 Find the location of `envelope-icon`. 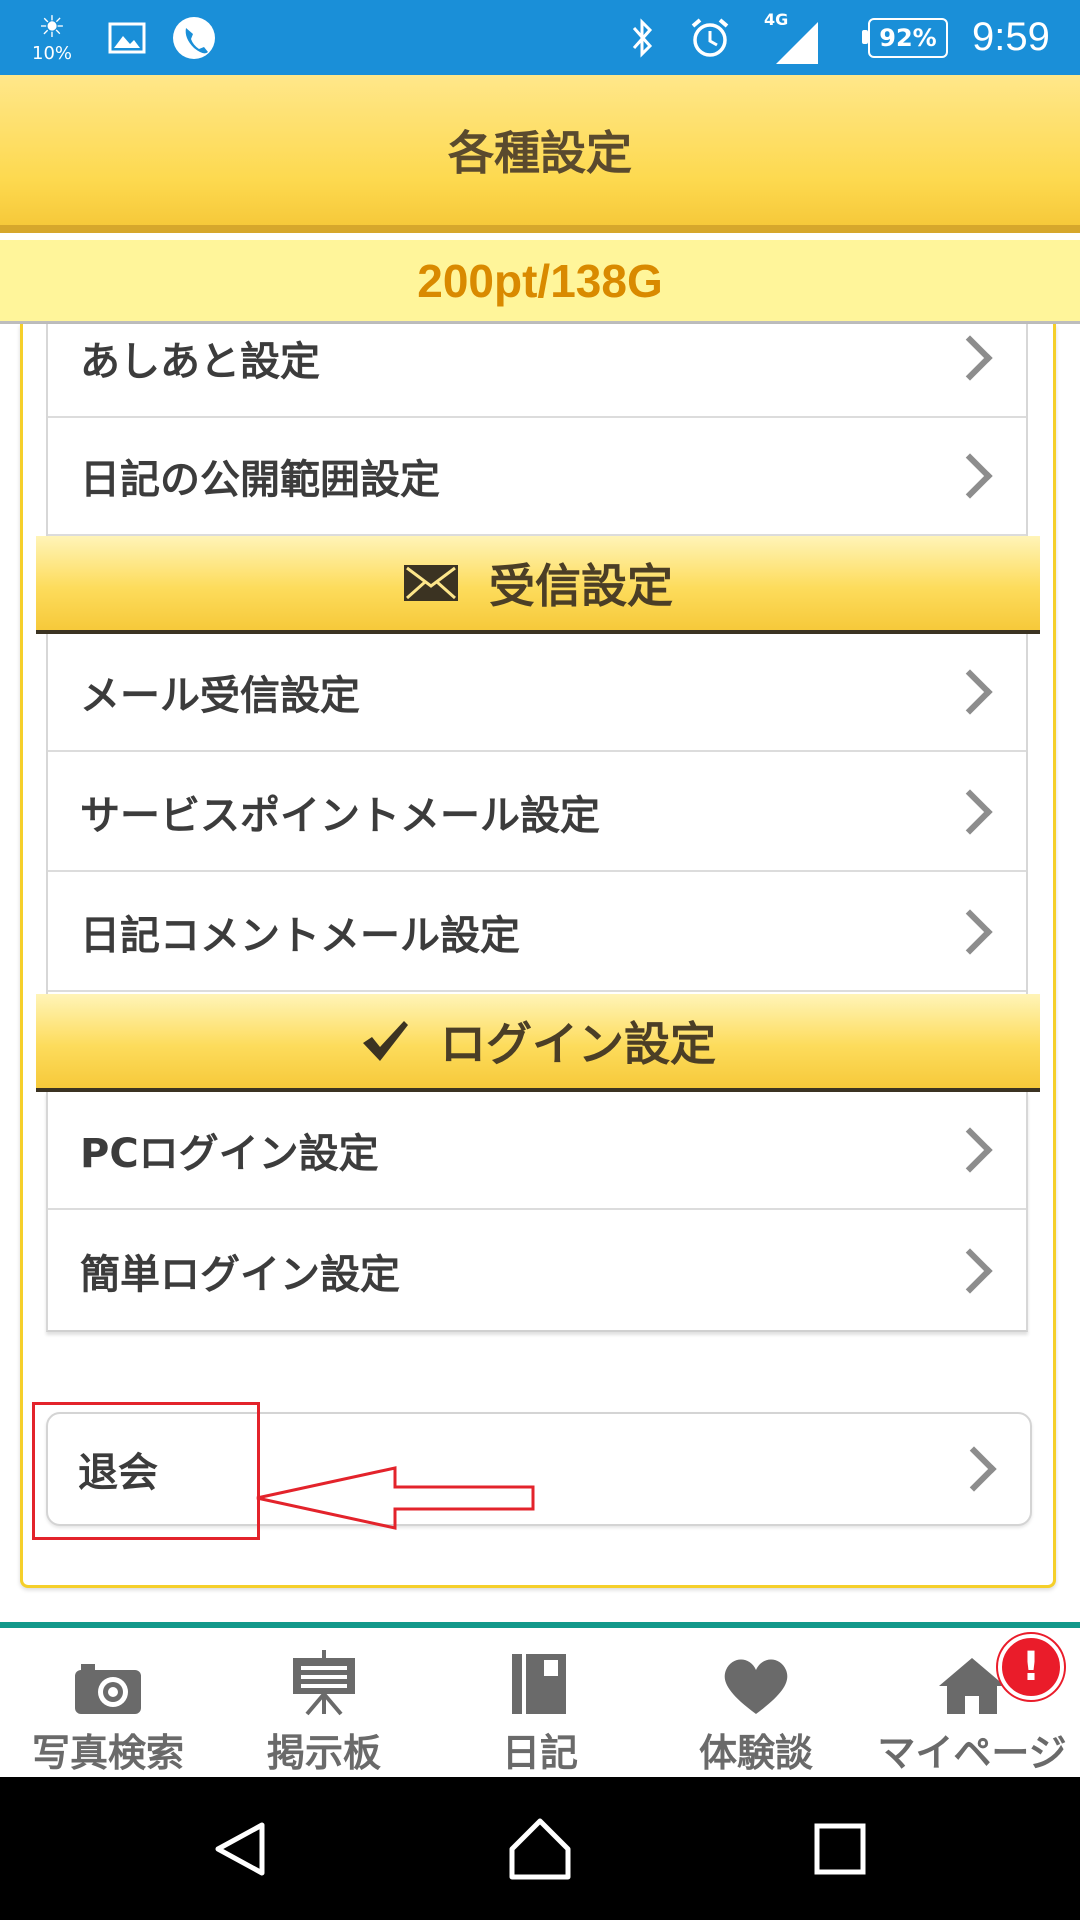

envelope-icon is located at coordinates (431, 583).